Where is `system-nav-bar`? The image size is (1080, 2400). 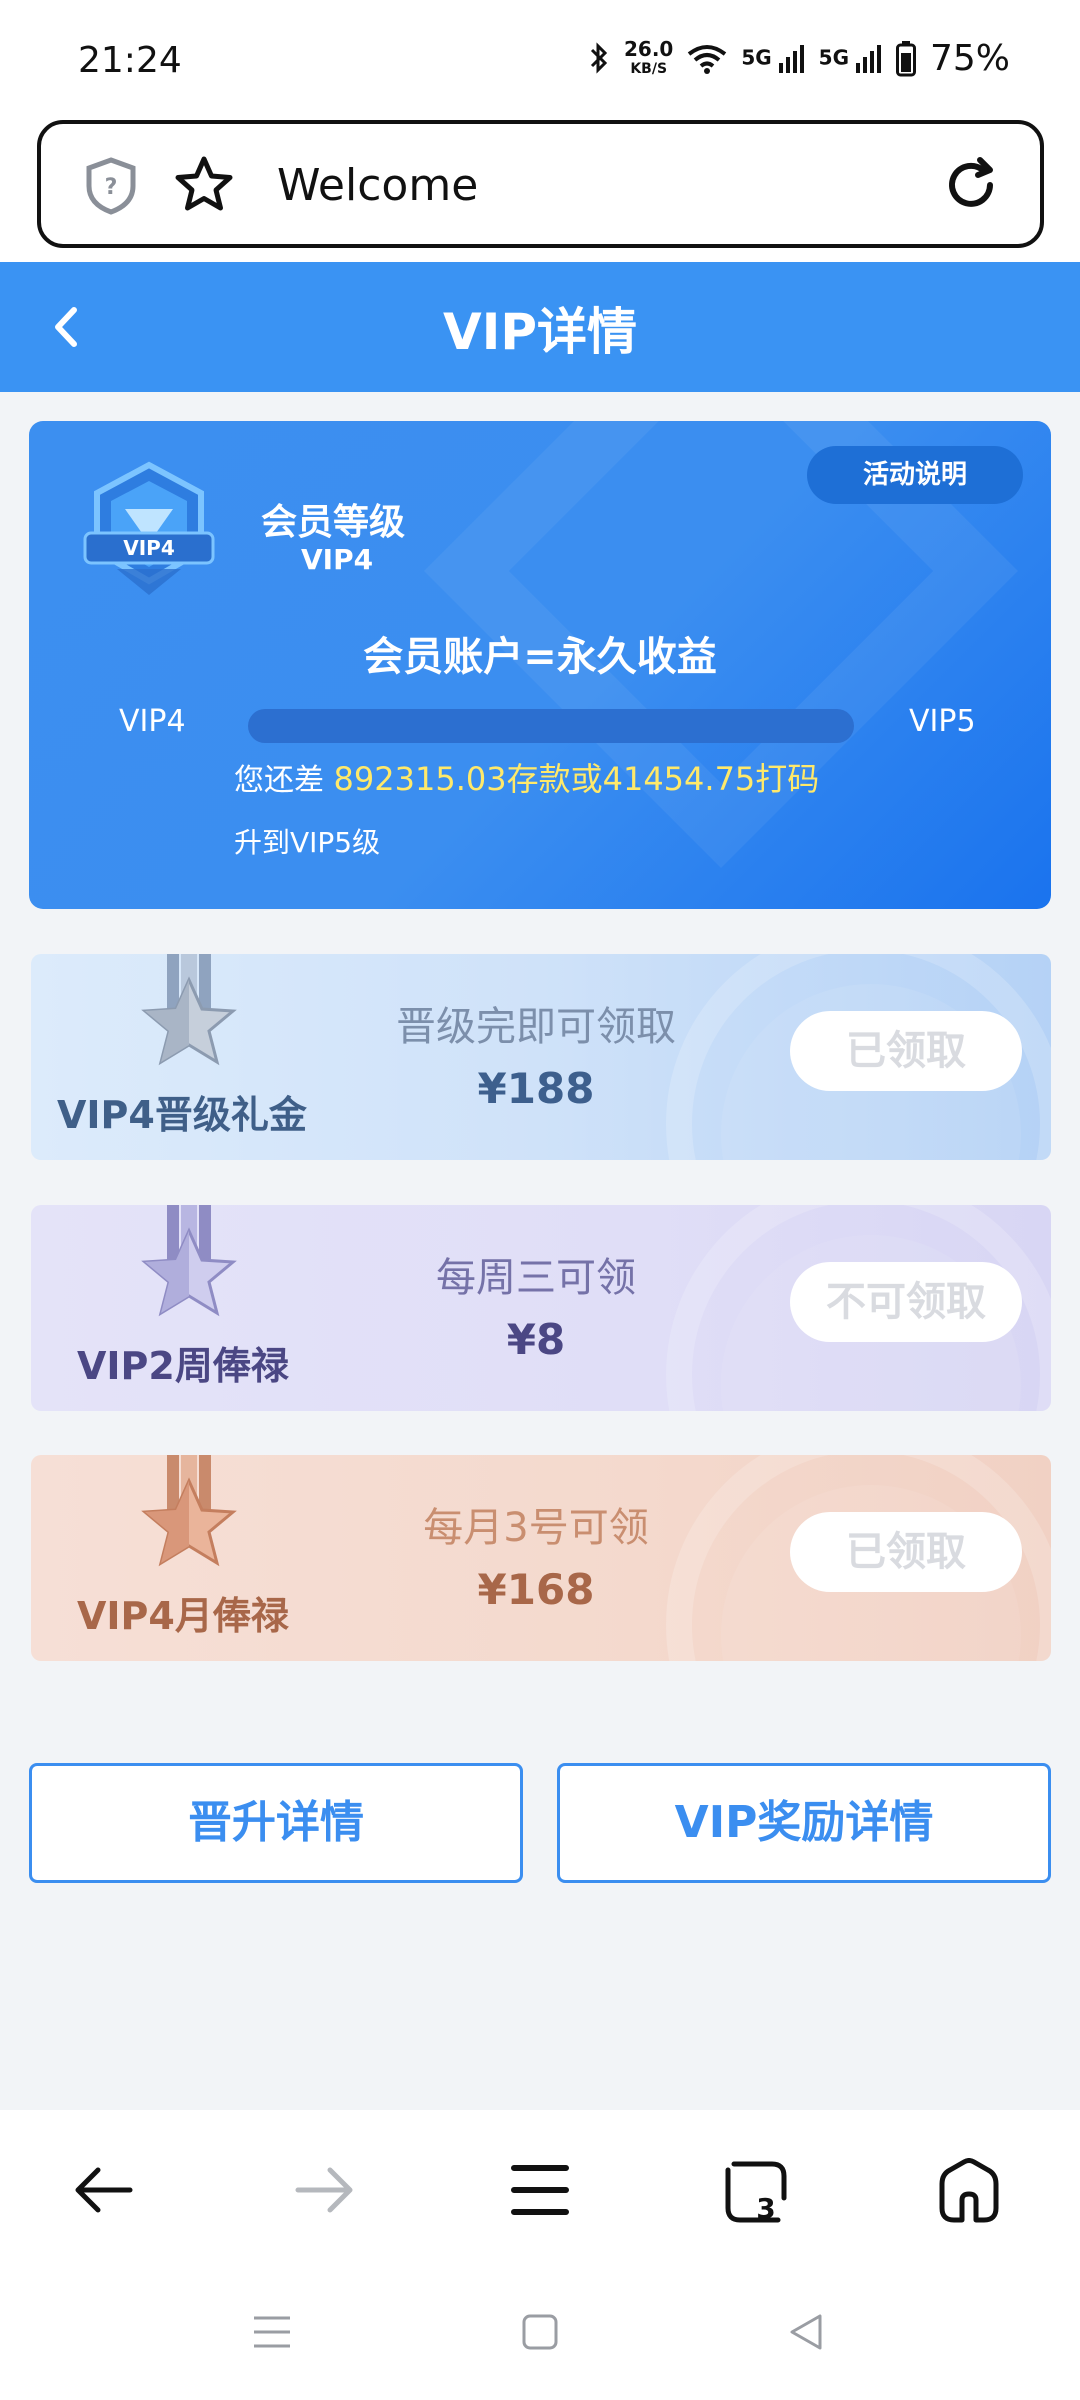 system-nav-bar is located at coordinates (540, 2339).